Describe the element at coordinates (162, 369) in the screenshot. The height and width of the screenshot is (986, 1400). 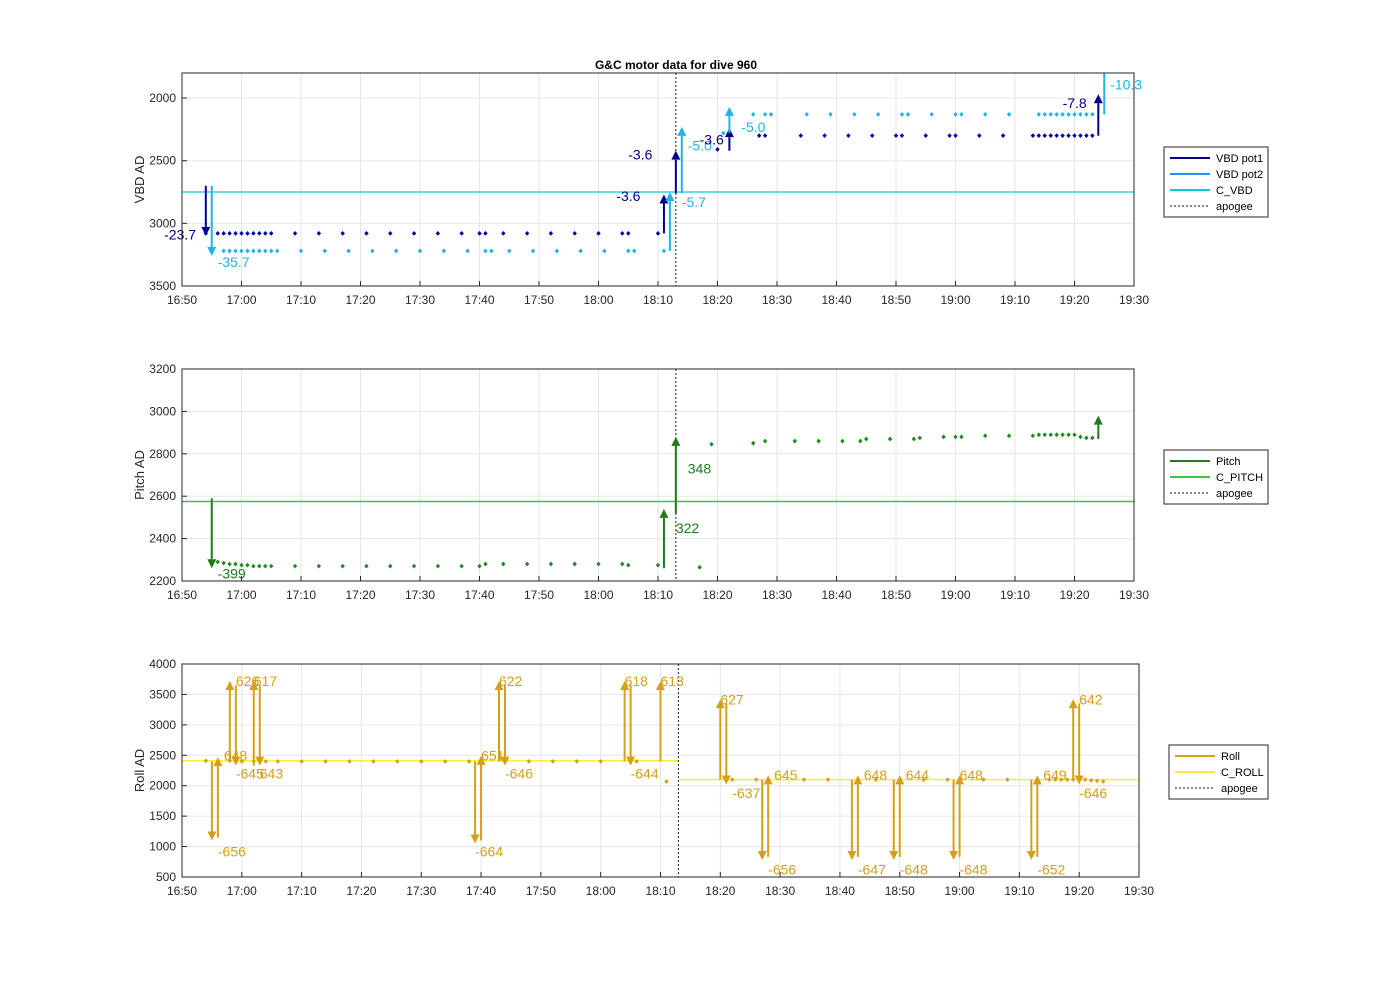
I see `y-tick-label: 3200` at that location.